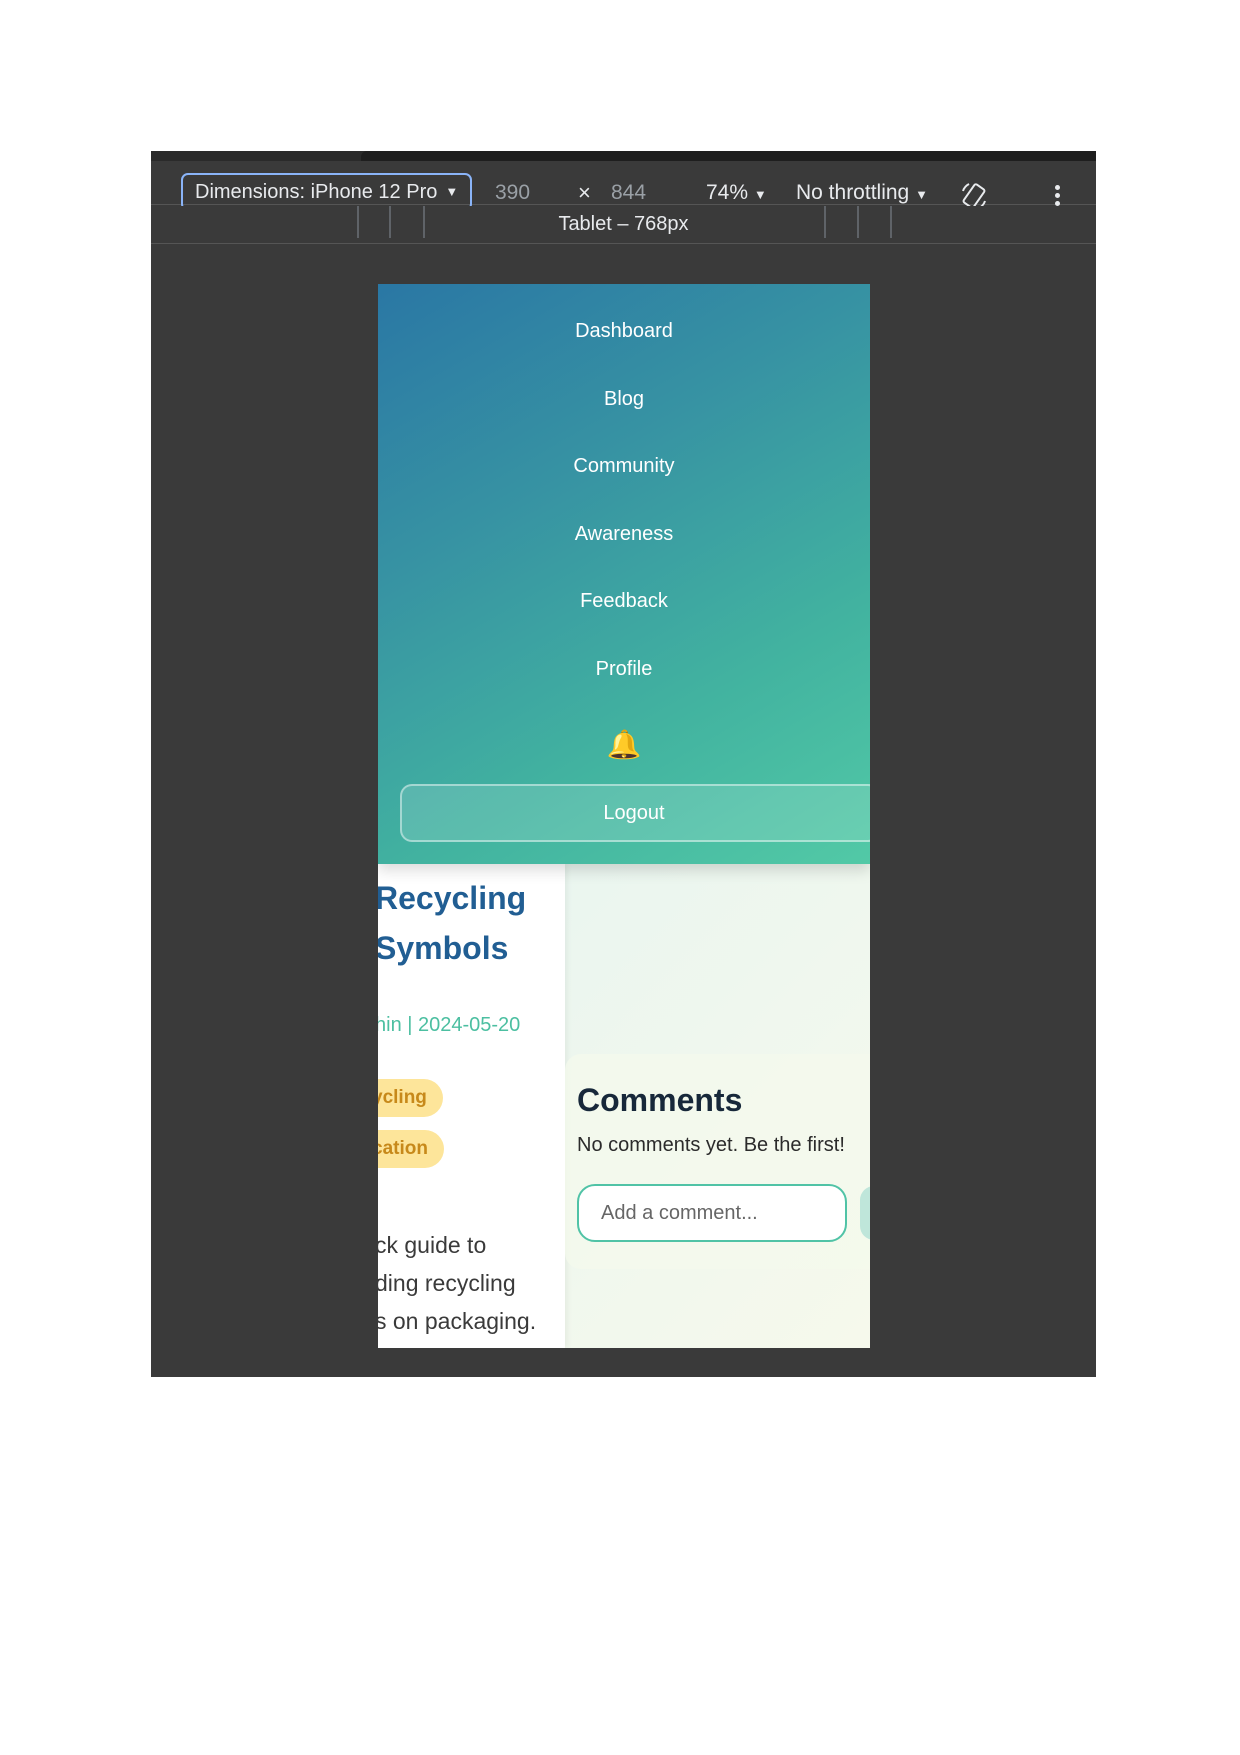  What do you see at coordinates (635, 813) in the screenshot?
I see `logout-button: Logout` at bounding box center [635, 813].